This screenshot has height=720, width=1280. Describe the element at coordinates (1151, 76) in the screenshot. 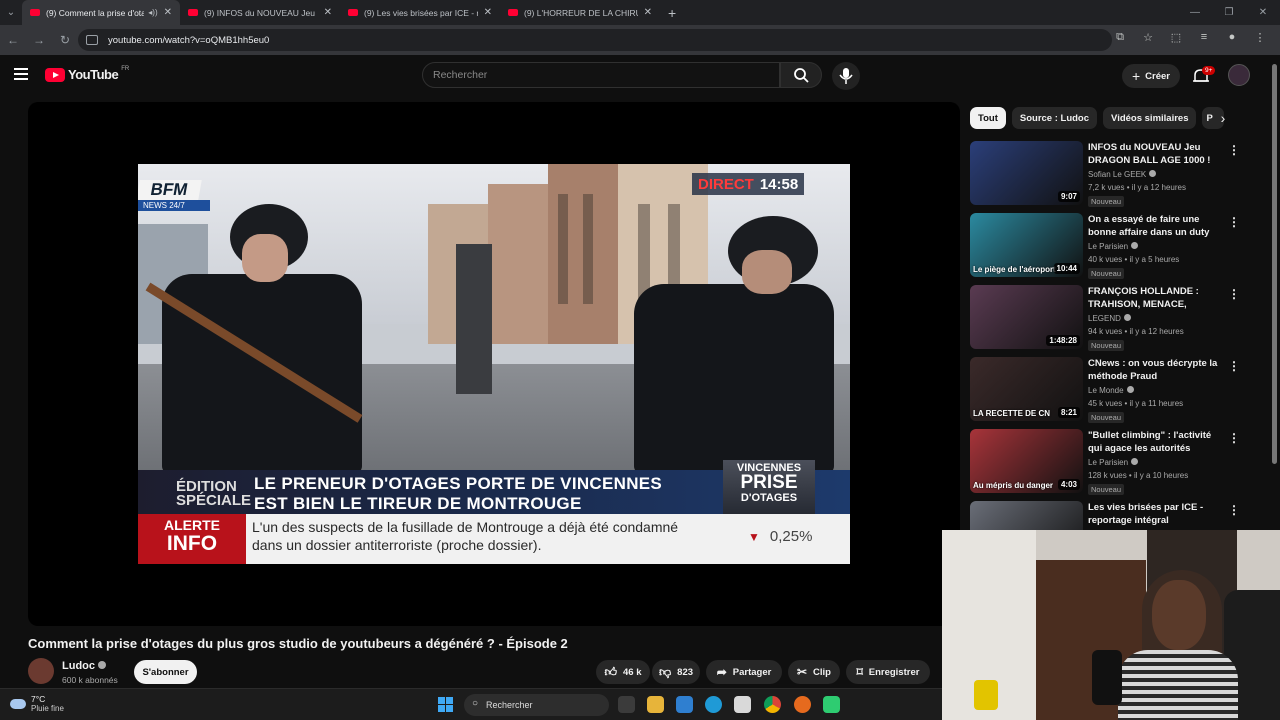

I see `create-button: + Créer` at that location.